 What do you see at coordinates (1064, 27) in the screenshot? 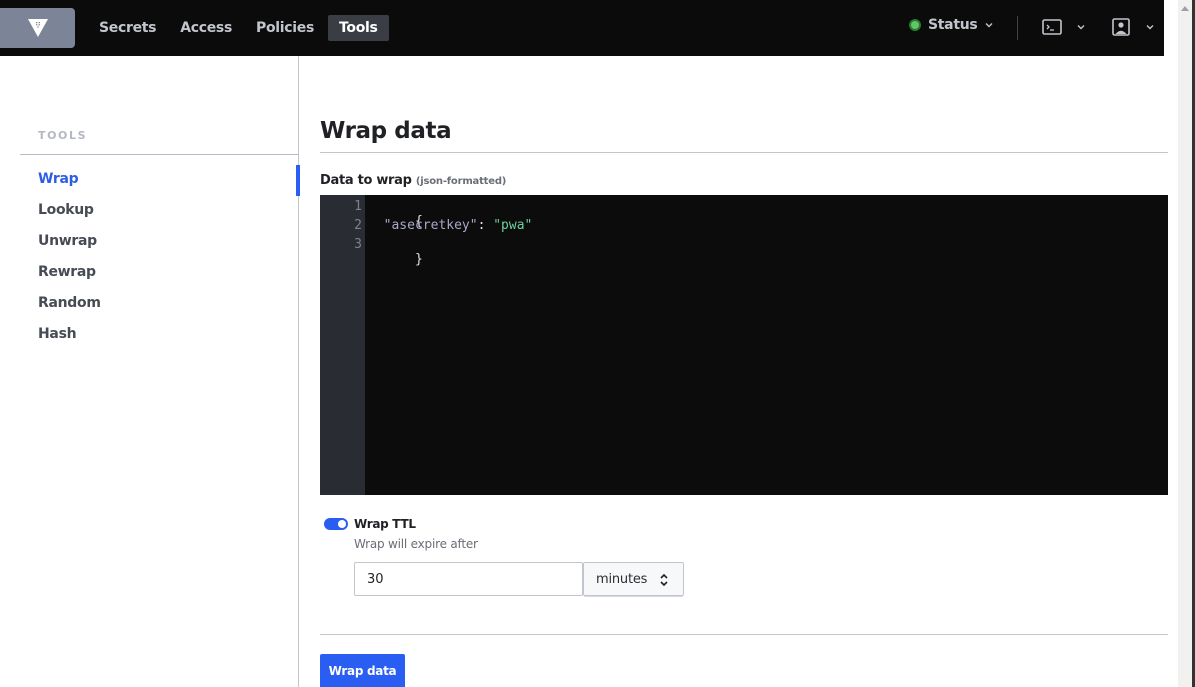
I see `console-menu-button` at bounding box center [1064, 27].